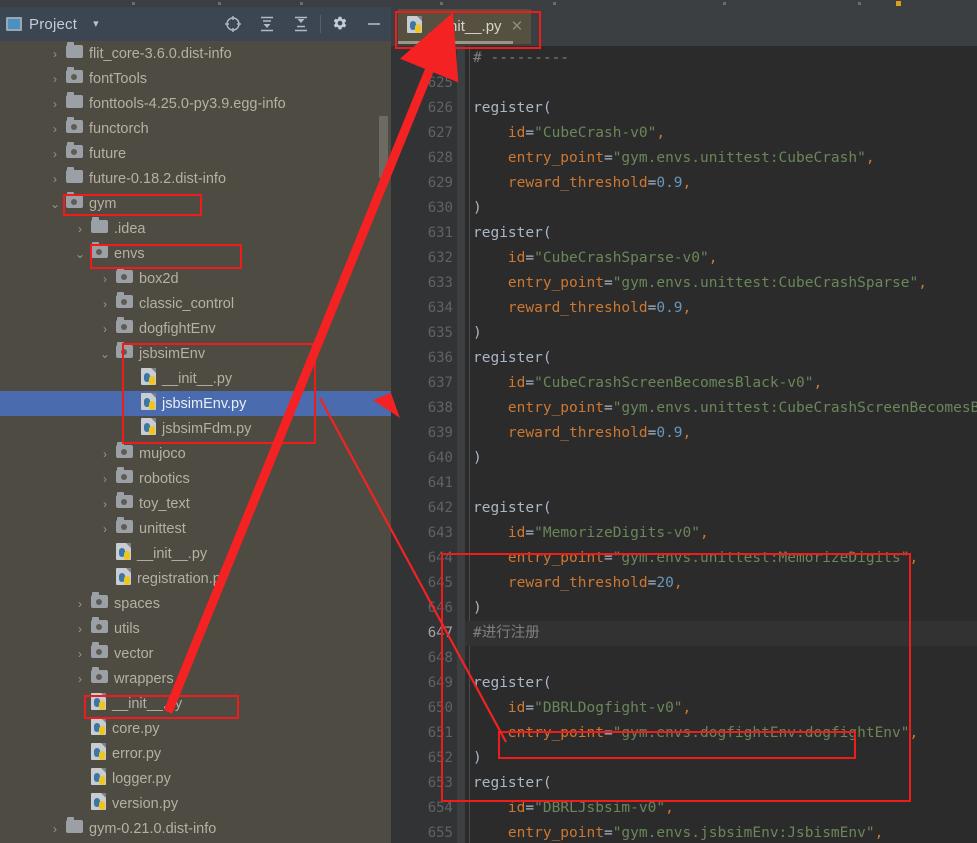  I want to click on code-token: ,, so click(661, 133).